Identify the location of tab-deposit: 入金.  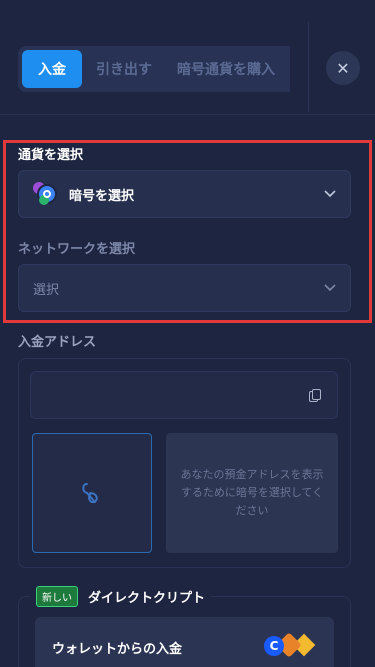
(52, 69).